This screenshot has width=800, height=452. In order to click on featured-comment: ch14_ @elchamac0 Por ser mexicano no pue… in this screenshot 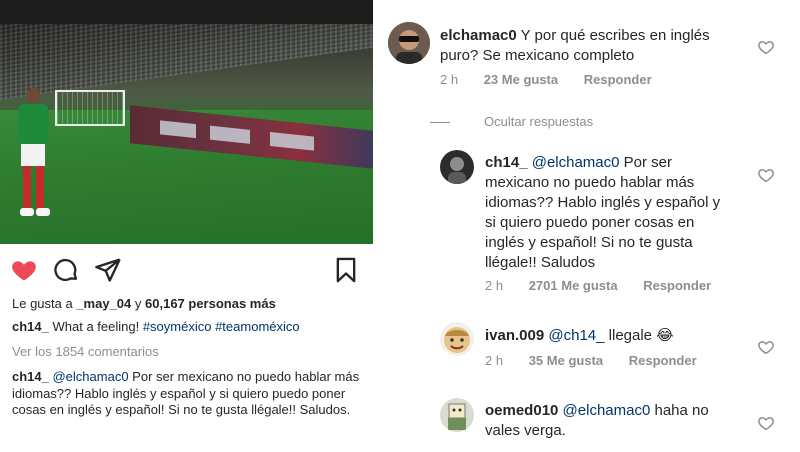, I will do `click(187, 394)`.